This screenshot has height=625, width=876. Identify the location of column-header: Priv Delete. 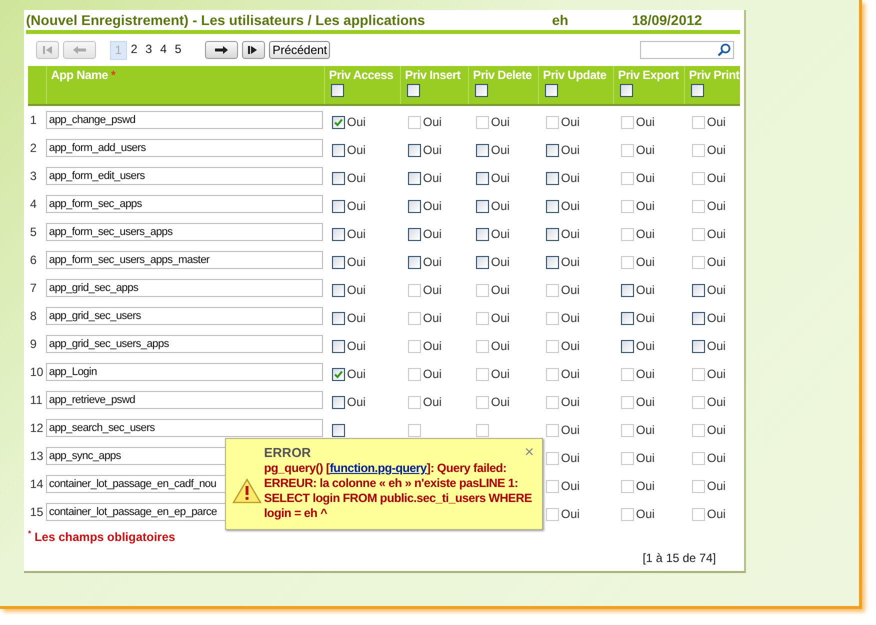
(503, 75).